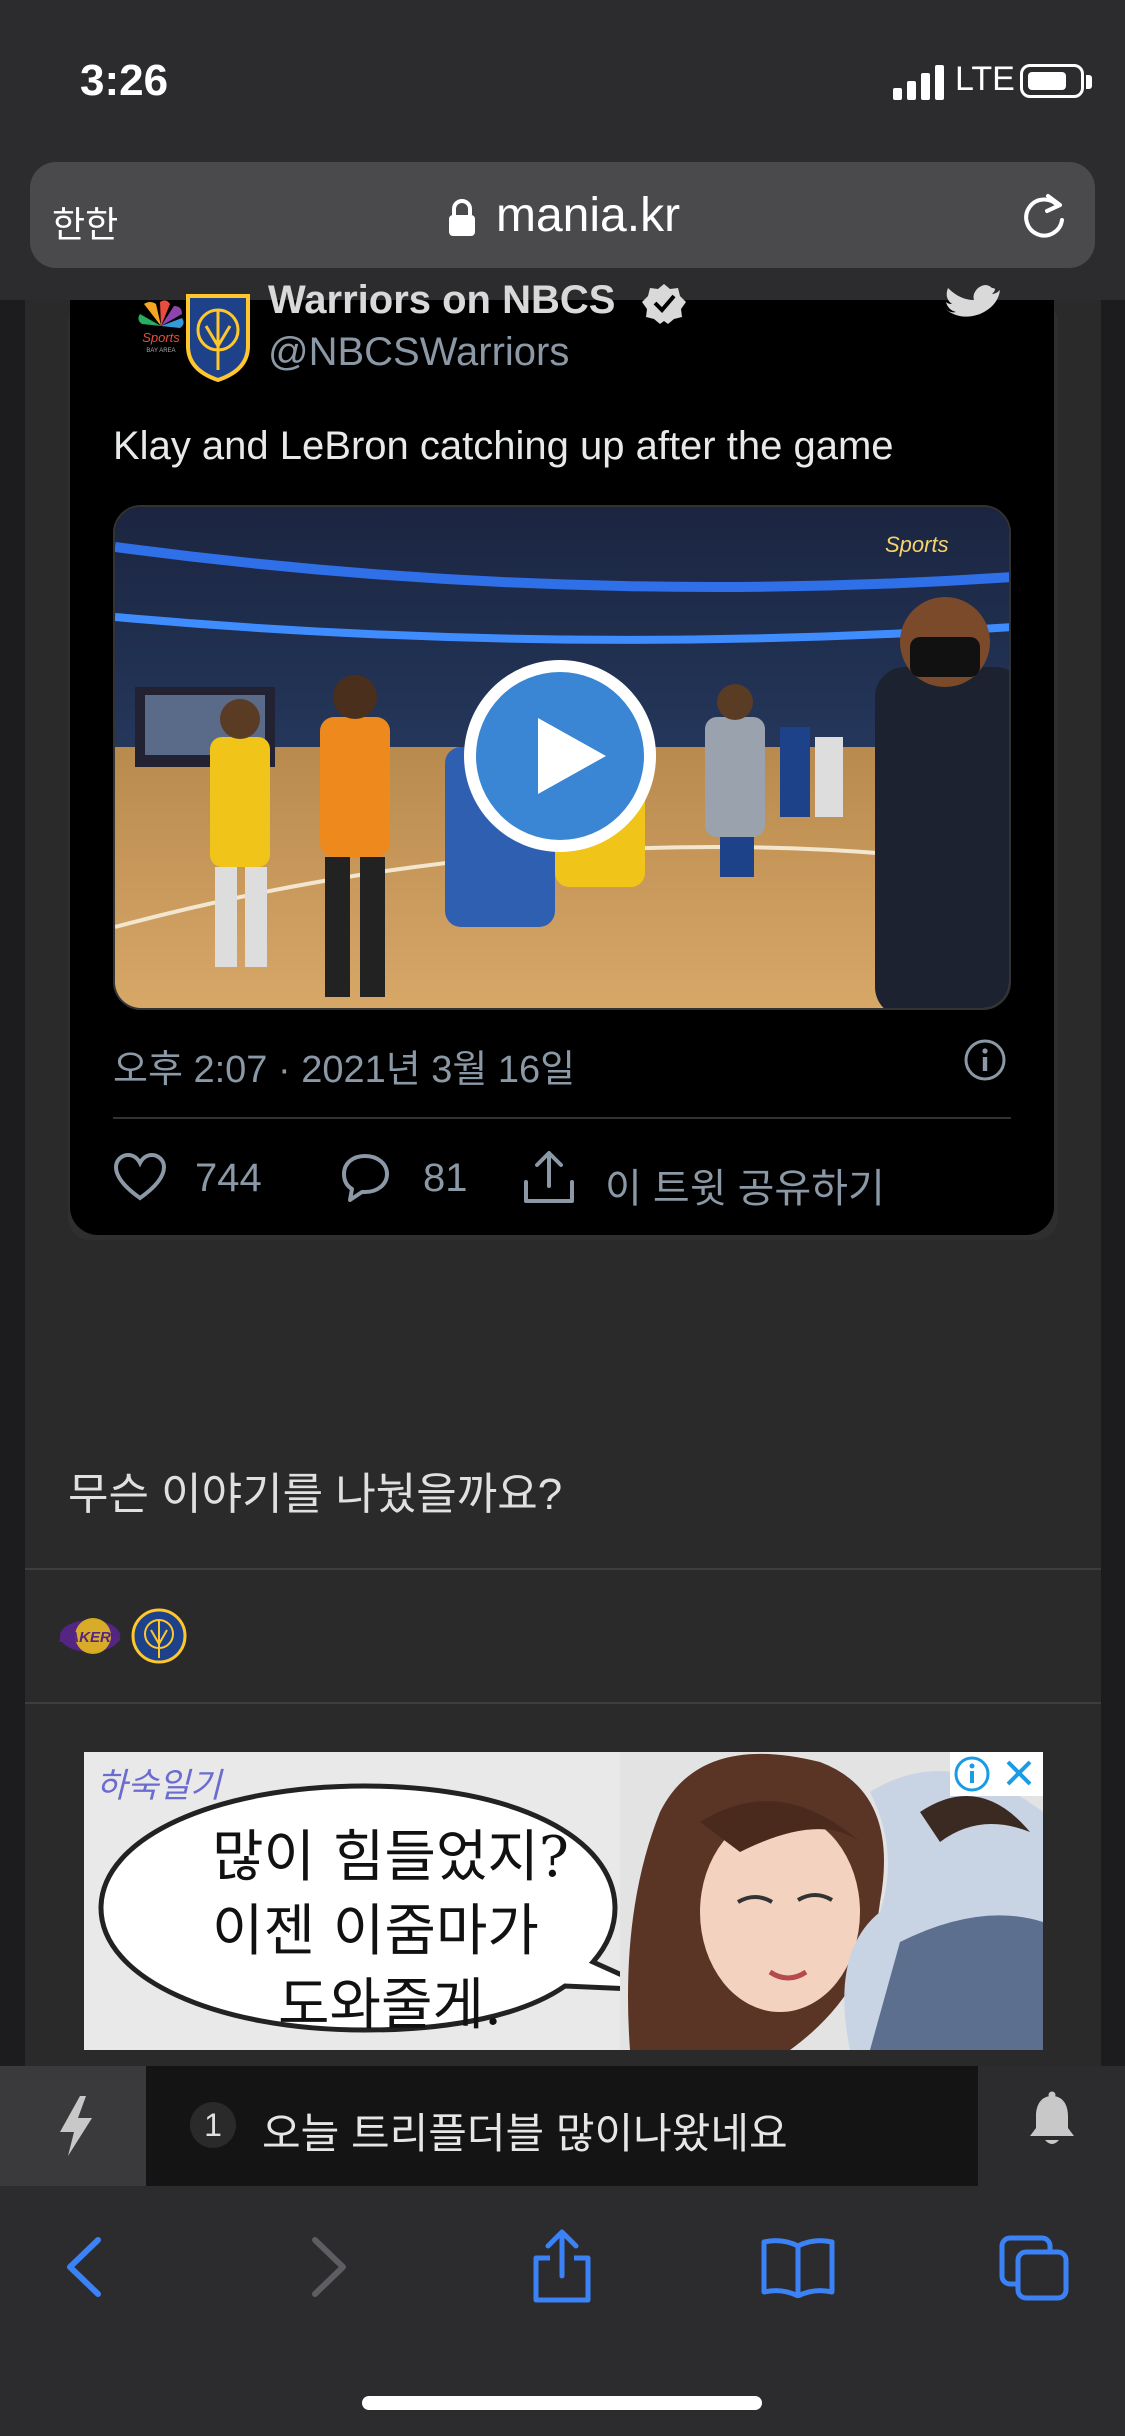 The width and height of the screenshot is (1125, 2436). What do you see at coordinates (375, 1931) in the screenshot?
I see `ad-text-line: 이젠 이줌마가` at bounding box center [375, 1931].